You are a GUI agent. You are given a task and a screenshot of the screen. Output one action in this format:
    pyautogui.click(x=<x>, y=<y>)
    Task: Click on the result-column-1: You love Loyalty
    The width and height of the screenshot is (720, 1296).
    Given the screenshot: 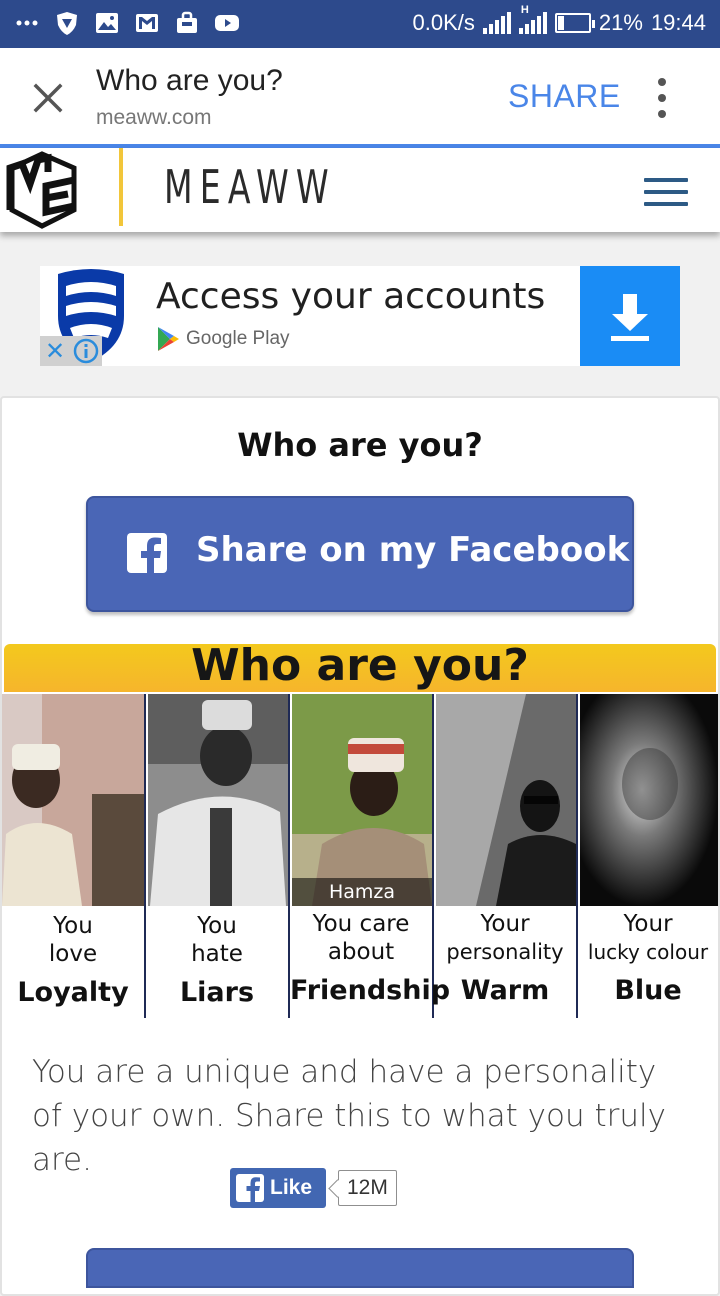 What is the action you would take?
    pyautogui.click(x=73, y=961)
    